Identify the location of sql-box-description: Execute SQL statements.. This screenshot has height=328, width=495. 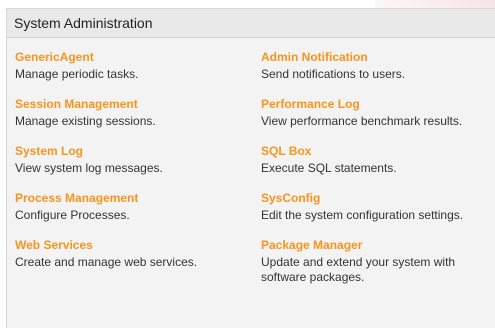
(329, 168).